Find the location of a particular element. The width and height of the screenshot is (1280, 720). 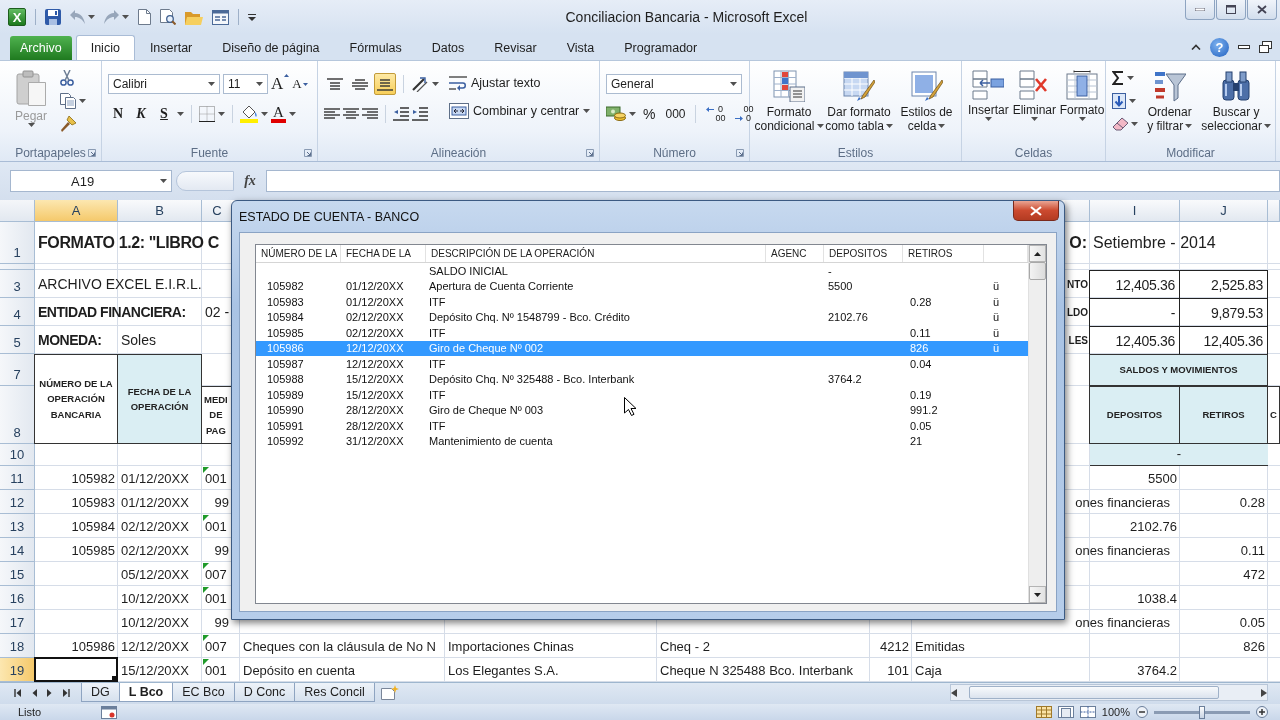

row-header: 17 is located at coordinates (17, 622).